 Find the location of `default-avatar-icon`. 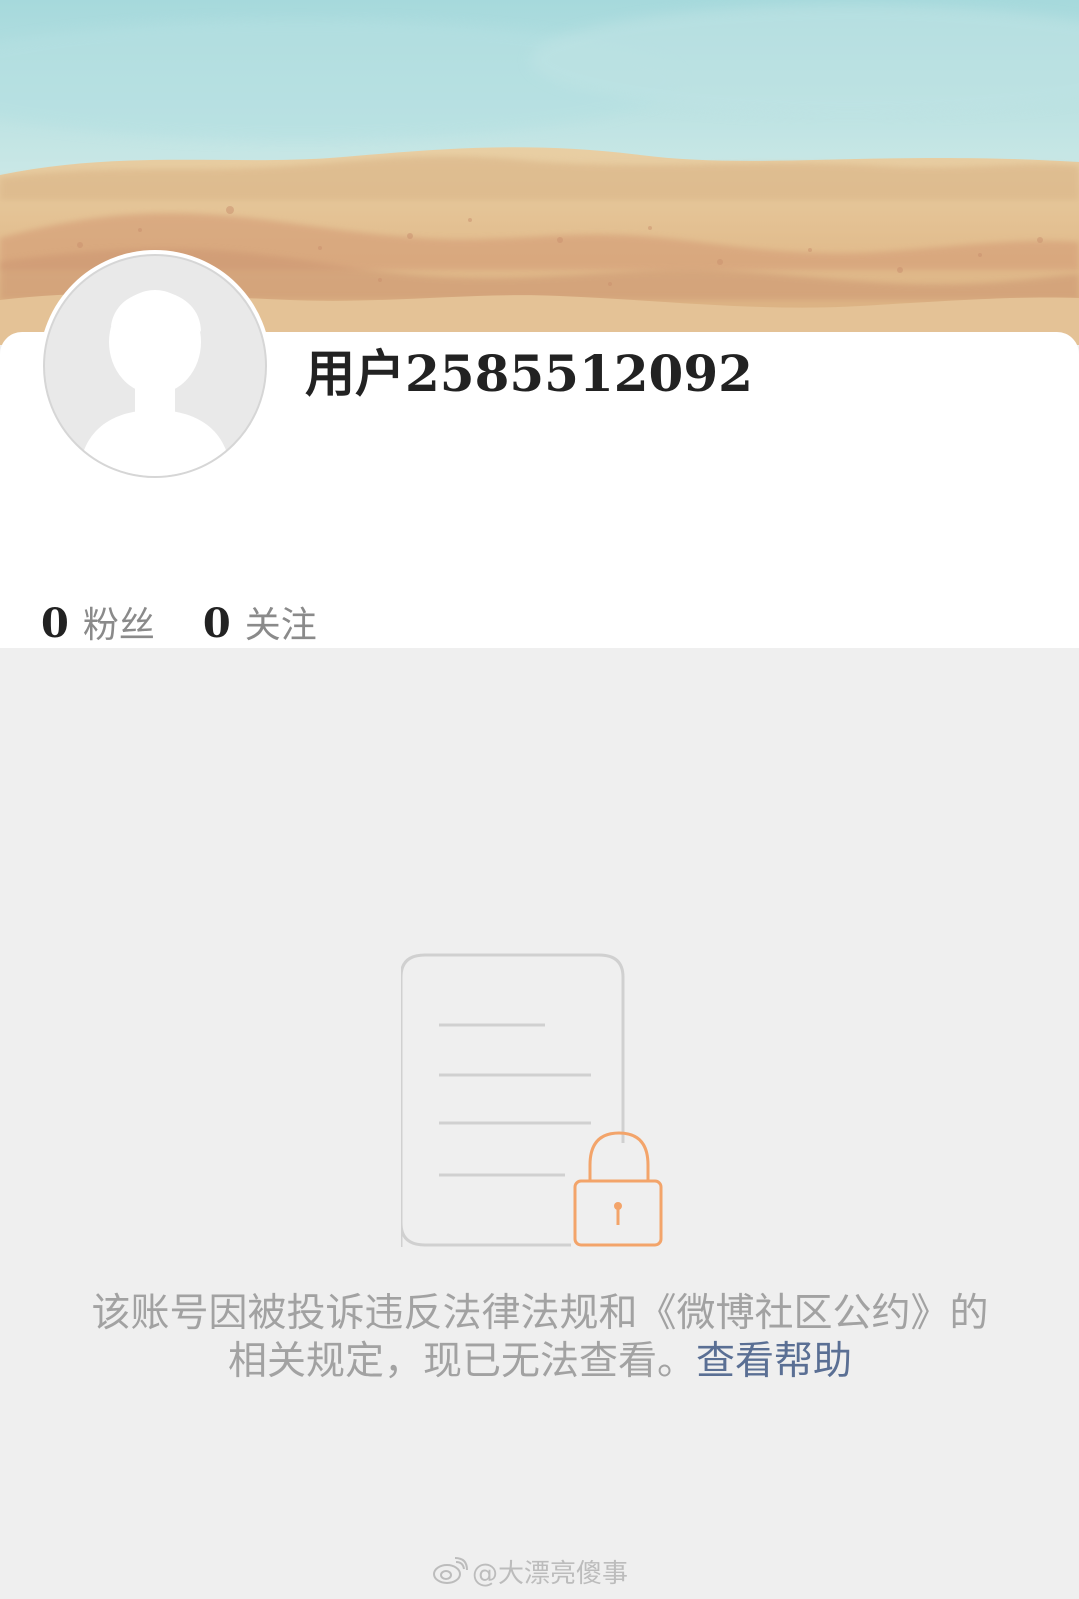

default-avatar-icon is located at coordinates (155, 383).